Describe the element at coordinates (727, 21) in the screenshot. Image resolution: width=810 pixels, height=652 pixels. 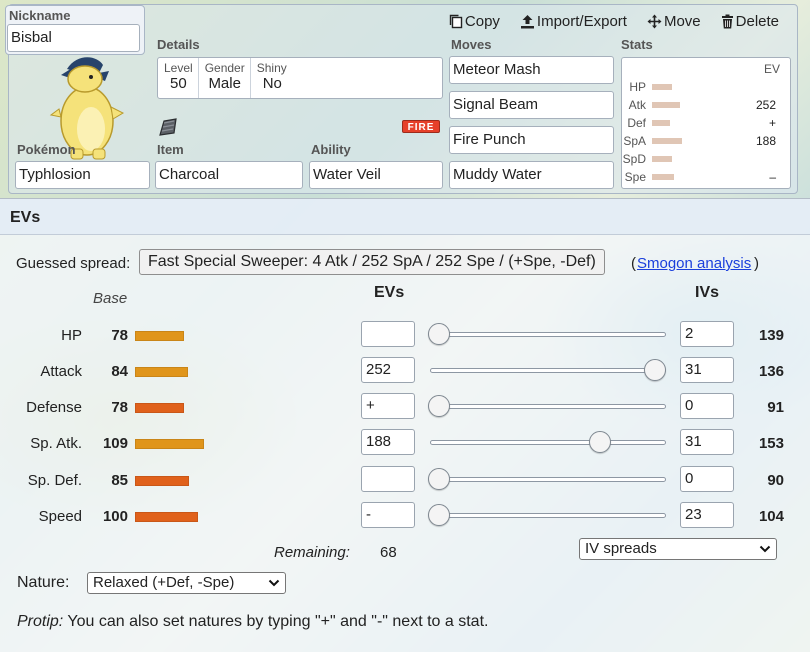
I see `trash-icon` at that location.